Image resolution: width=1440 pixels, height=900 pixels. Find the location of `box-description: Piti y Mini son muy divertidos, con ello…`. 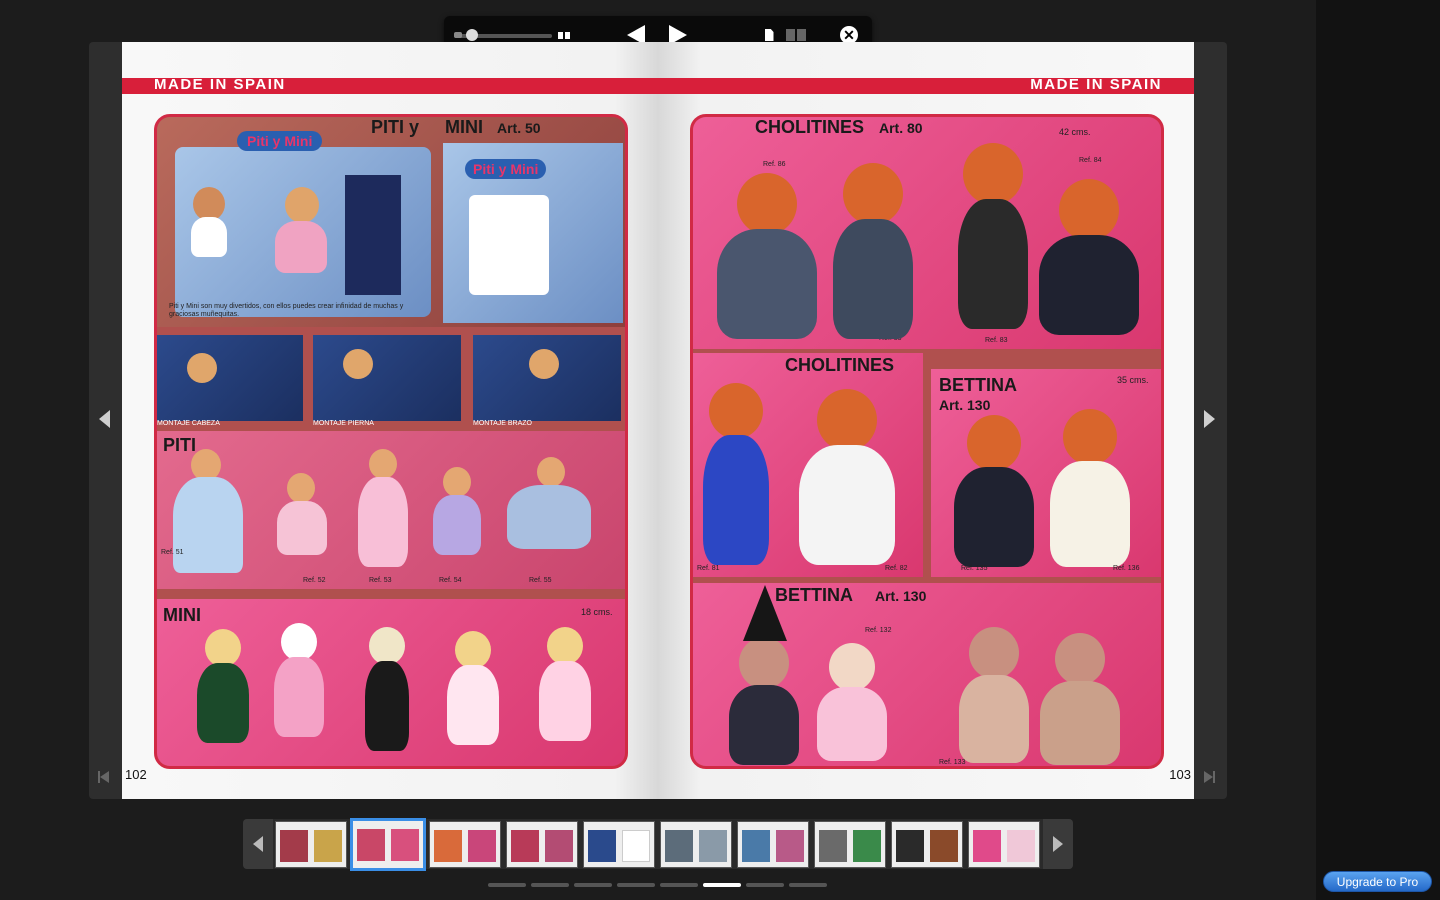

box-description: Piti y Mini son muy divertidos, con ello… is located at coordinates (286, 310).